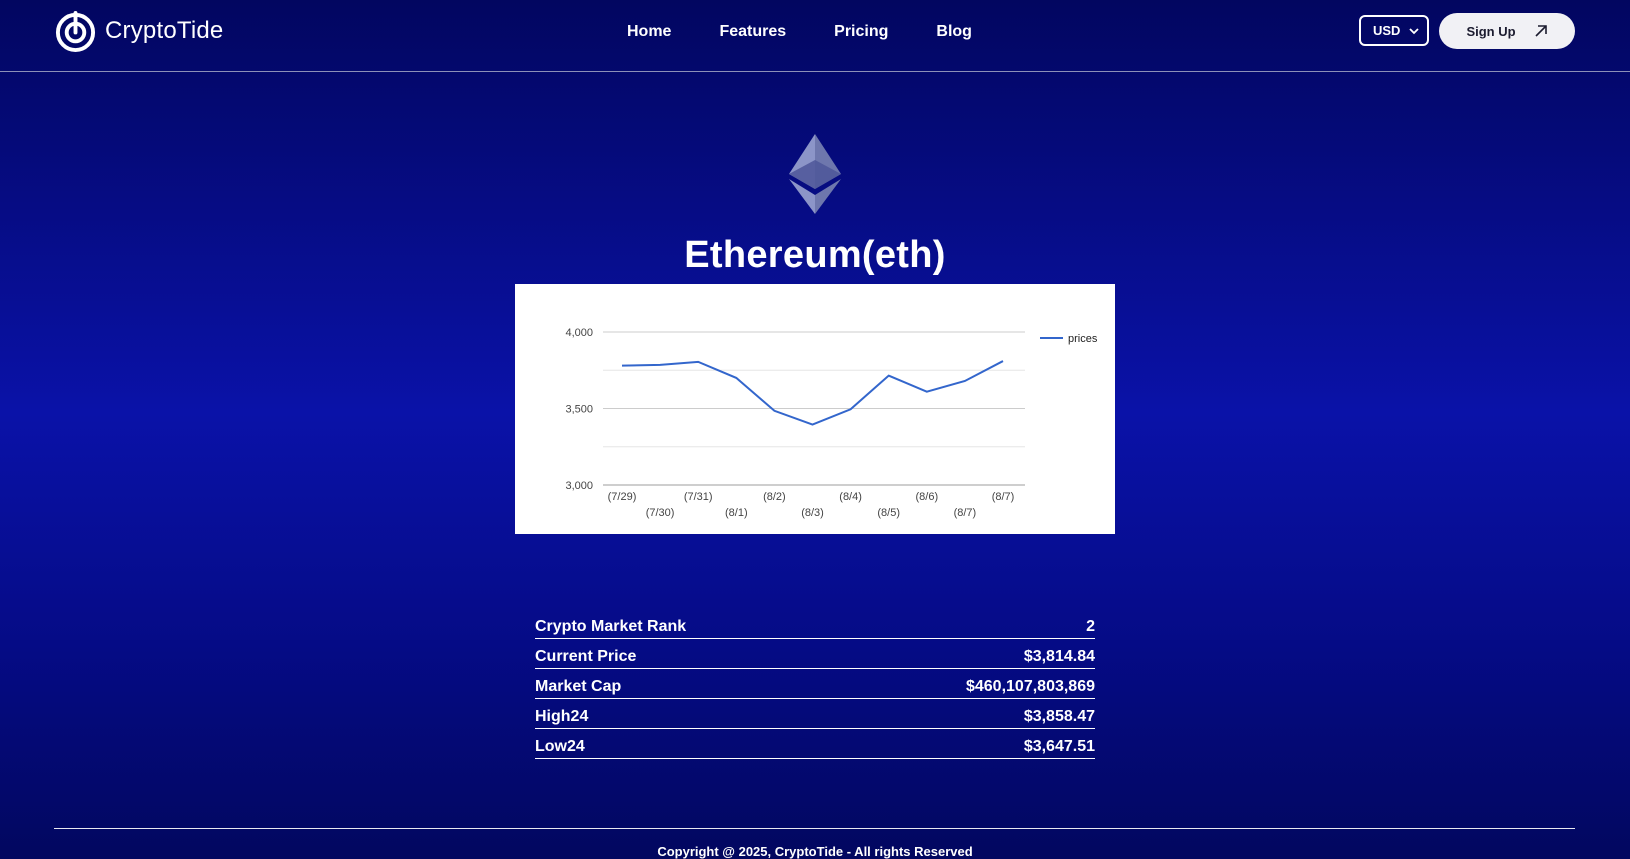 This screenshot has height=859, width=1630. What do you see at coordinates (815, 655) in the screenshot?
I see `stat-row-current-price: Current Price $3,814.84` at bounding box center [815, 655].